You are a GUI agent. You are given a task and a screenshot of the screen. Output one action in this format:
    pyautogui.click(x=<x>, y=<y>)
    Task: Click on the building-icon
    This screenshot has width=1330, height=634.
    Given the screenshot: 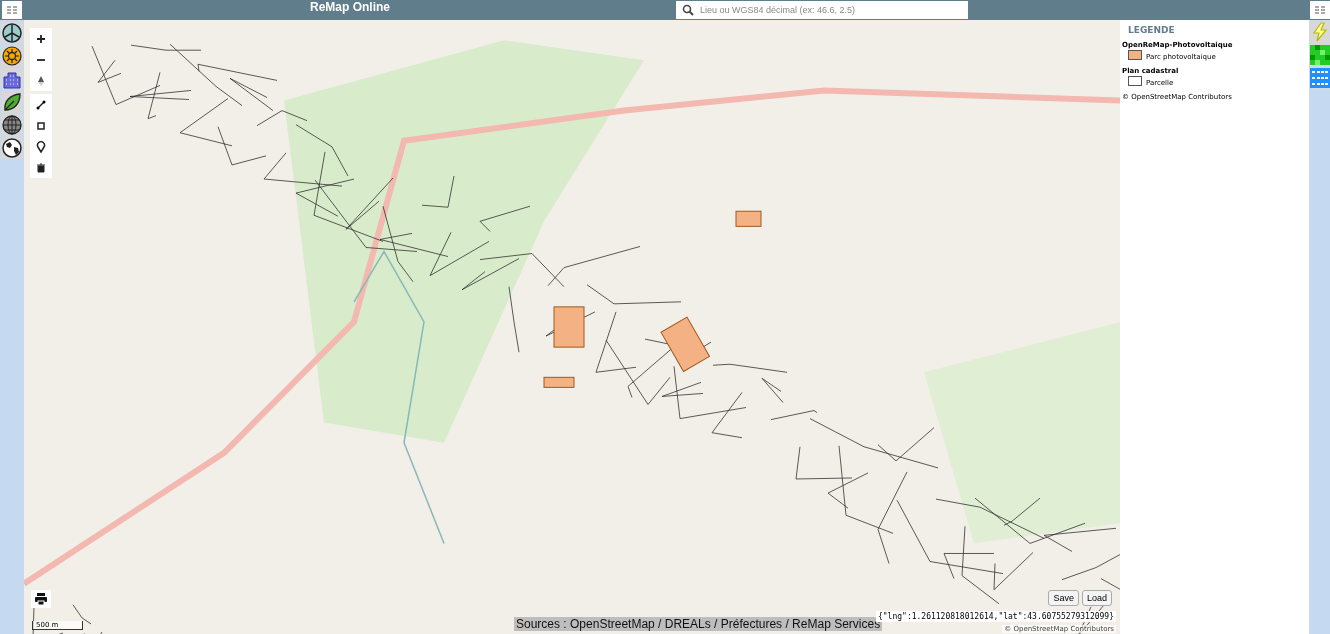 What is the action you would take?
    pyautogui.click(x=12, y=79)
    